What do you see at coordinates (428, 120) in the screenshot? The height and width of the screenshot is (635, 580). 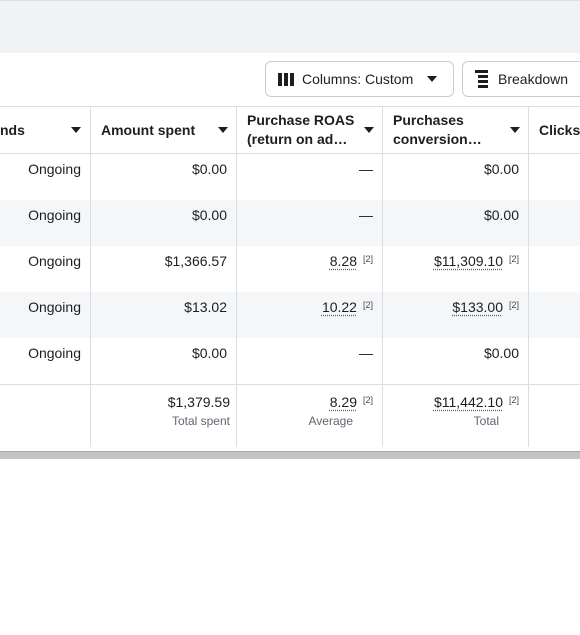 I see `header-purchases-line1: Purchases` at bounding box center [428, 120].